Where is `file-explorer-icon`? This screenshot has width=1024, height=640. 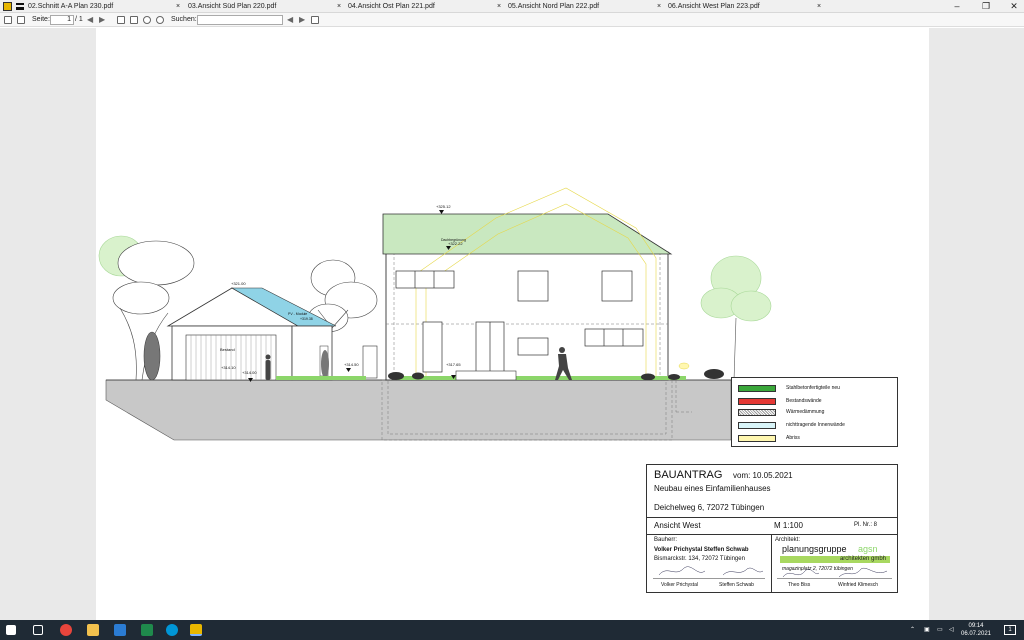
file-explorer-icon is located at coordinates (93, 630).